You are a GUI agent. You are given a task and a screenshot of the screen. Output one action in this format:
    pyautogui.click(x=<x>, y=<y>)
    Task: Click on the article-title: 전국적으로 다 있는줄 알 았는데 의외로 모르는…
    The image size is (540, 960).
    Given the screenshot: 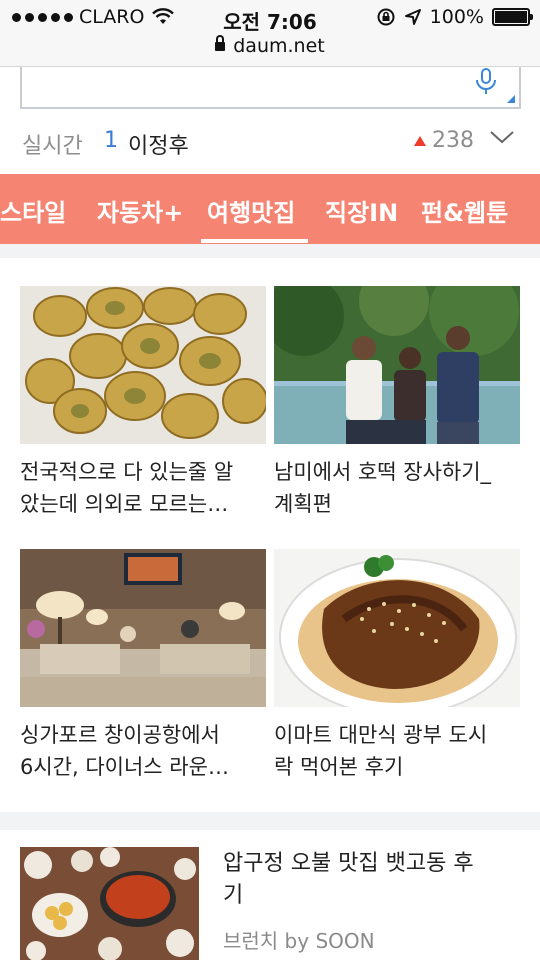 What is the action you would take?
    pyautogui.click(x=143, y=488)
    